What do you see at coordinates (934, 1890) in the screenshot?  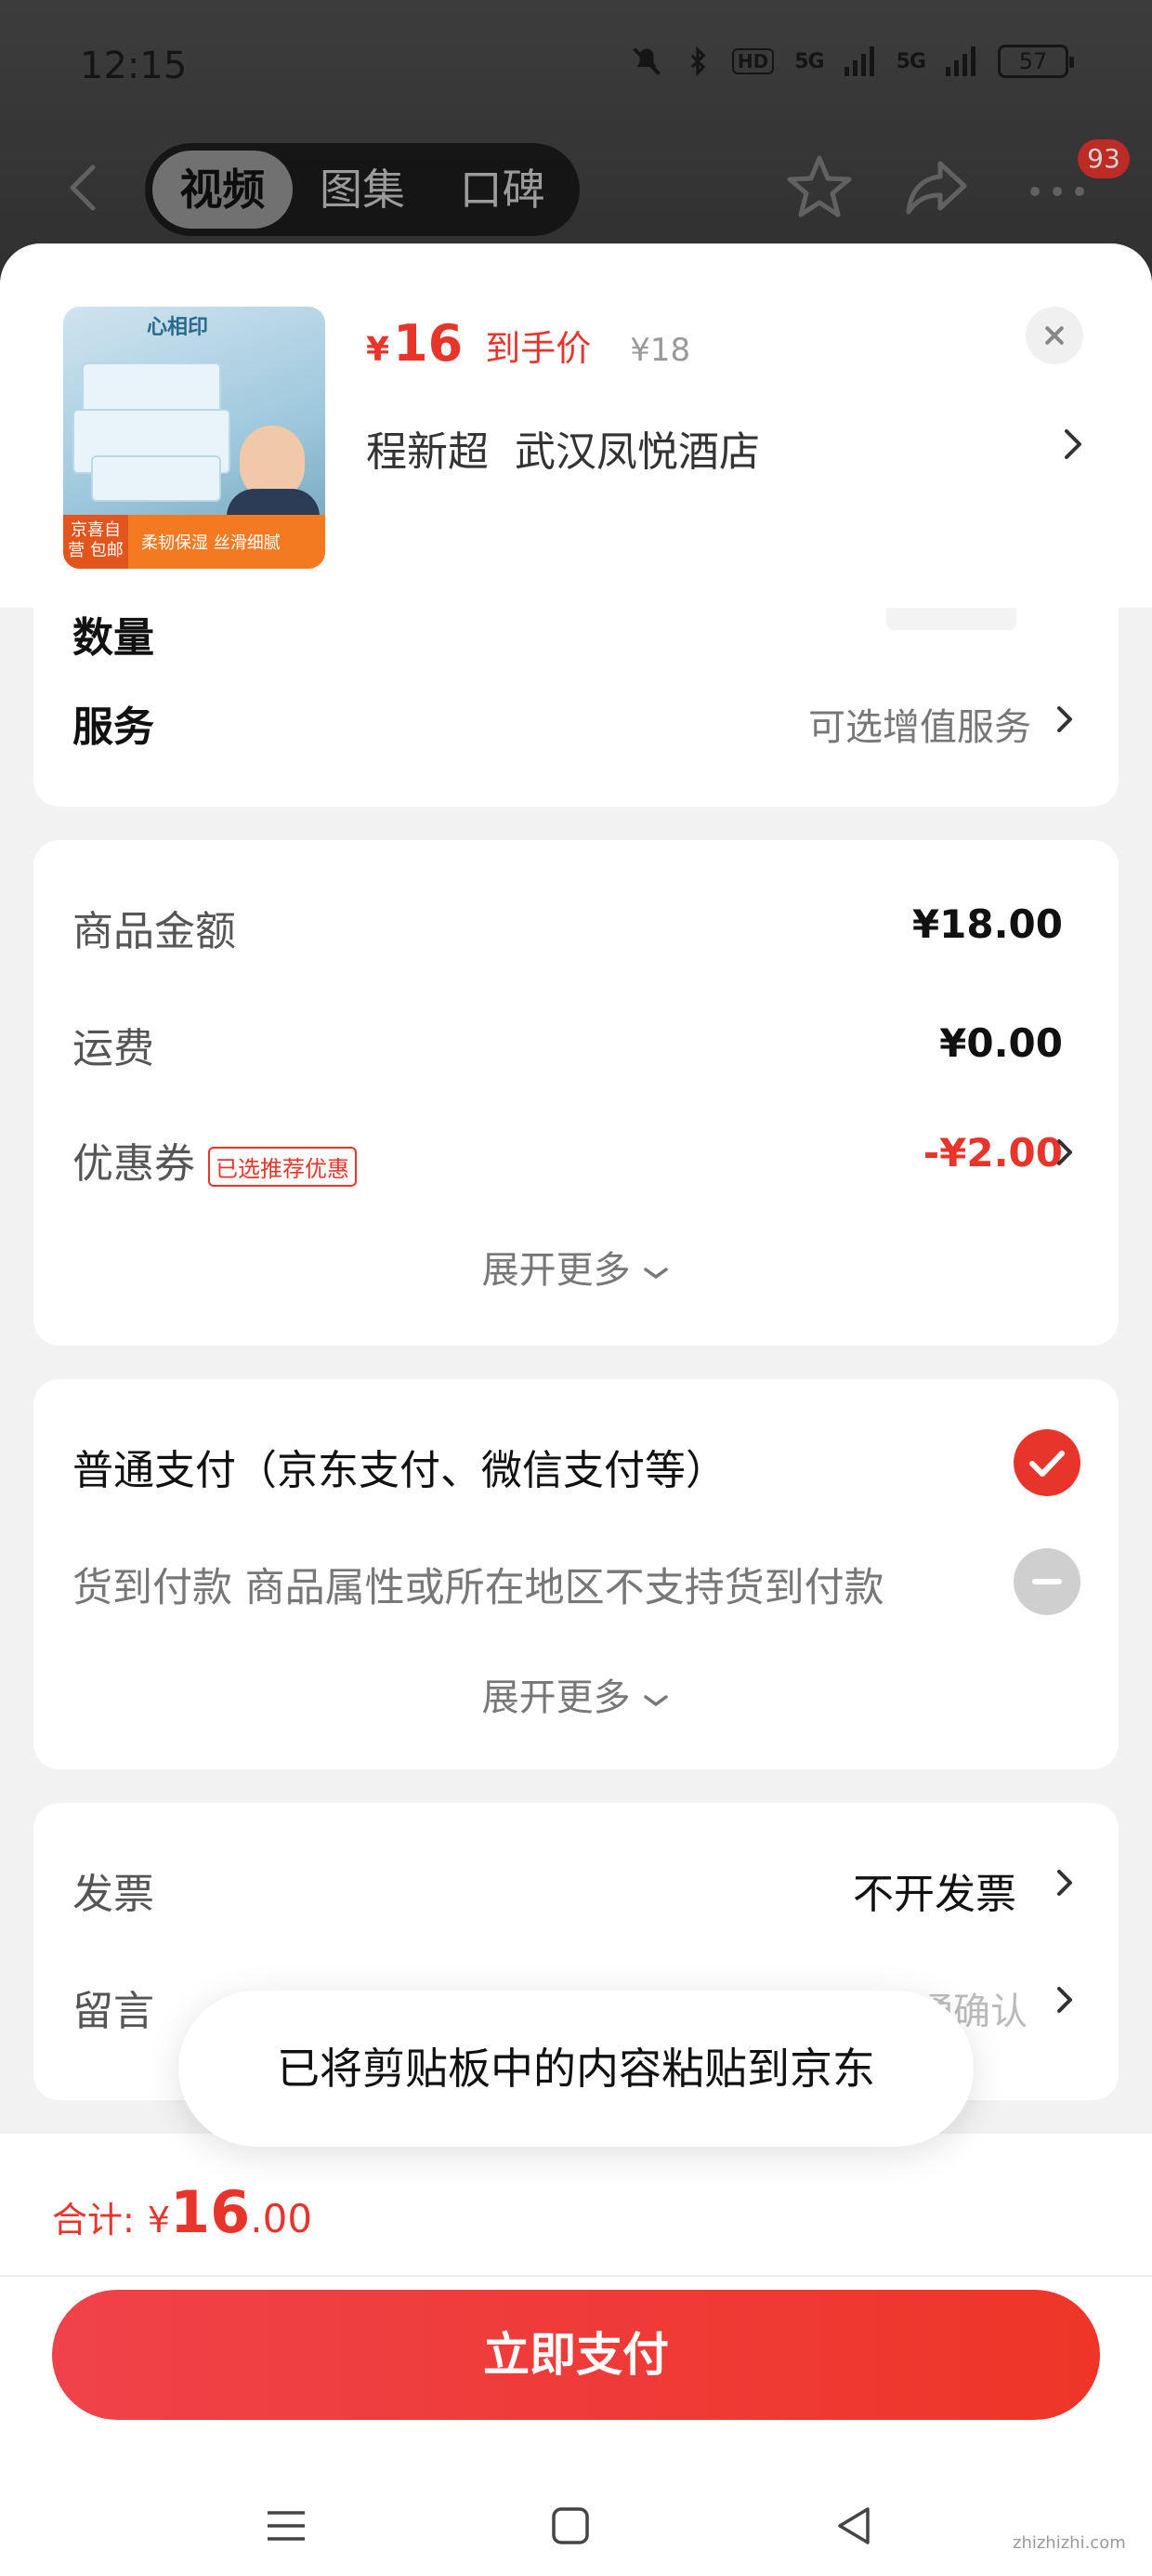 I see `invoice-value: 不开发票` at bounding box center [934, 1890].